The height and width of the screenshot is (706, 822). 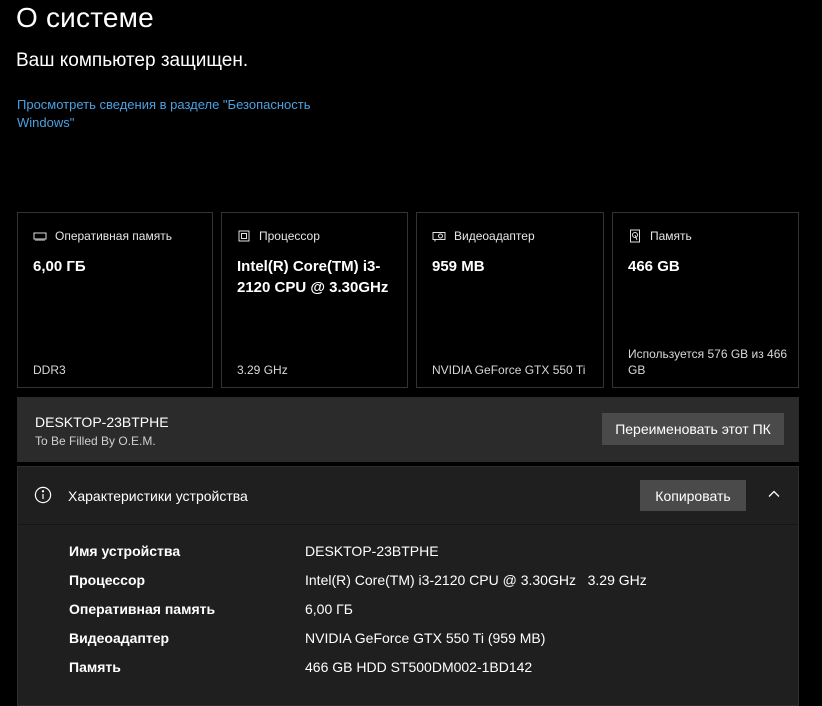 I want to click on spec-row: Память 466 GB HDD ST500DM002-1BD142, so click(x=419, y=673).